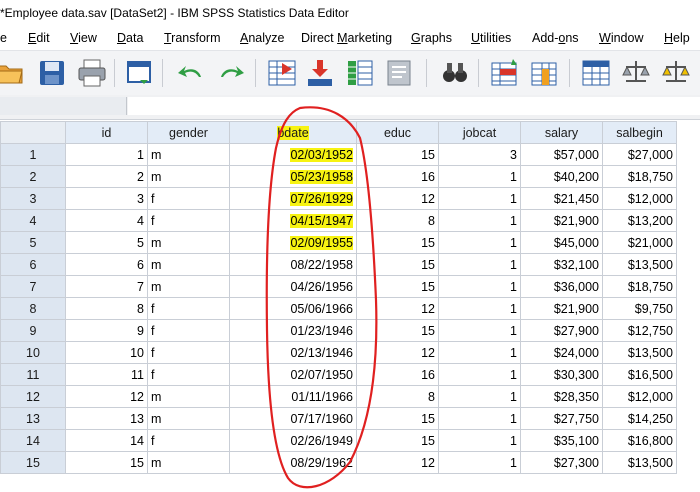 The height and width of the screenshot is (492, 700). What do you see at coordinates (262, 38) in the screenshot?
I see `menu-analyze: Analyze` at bounding box center [262, 38].